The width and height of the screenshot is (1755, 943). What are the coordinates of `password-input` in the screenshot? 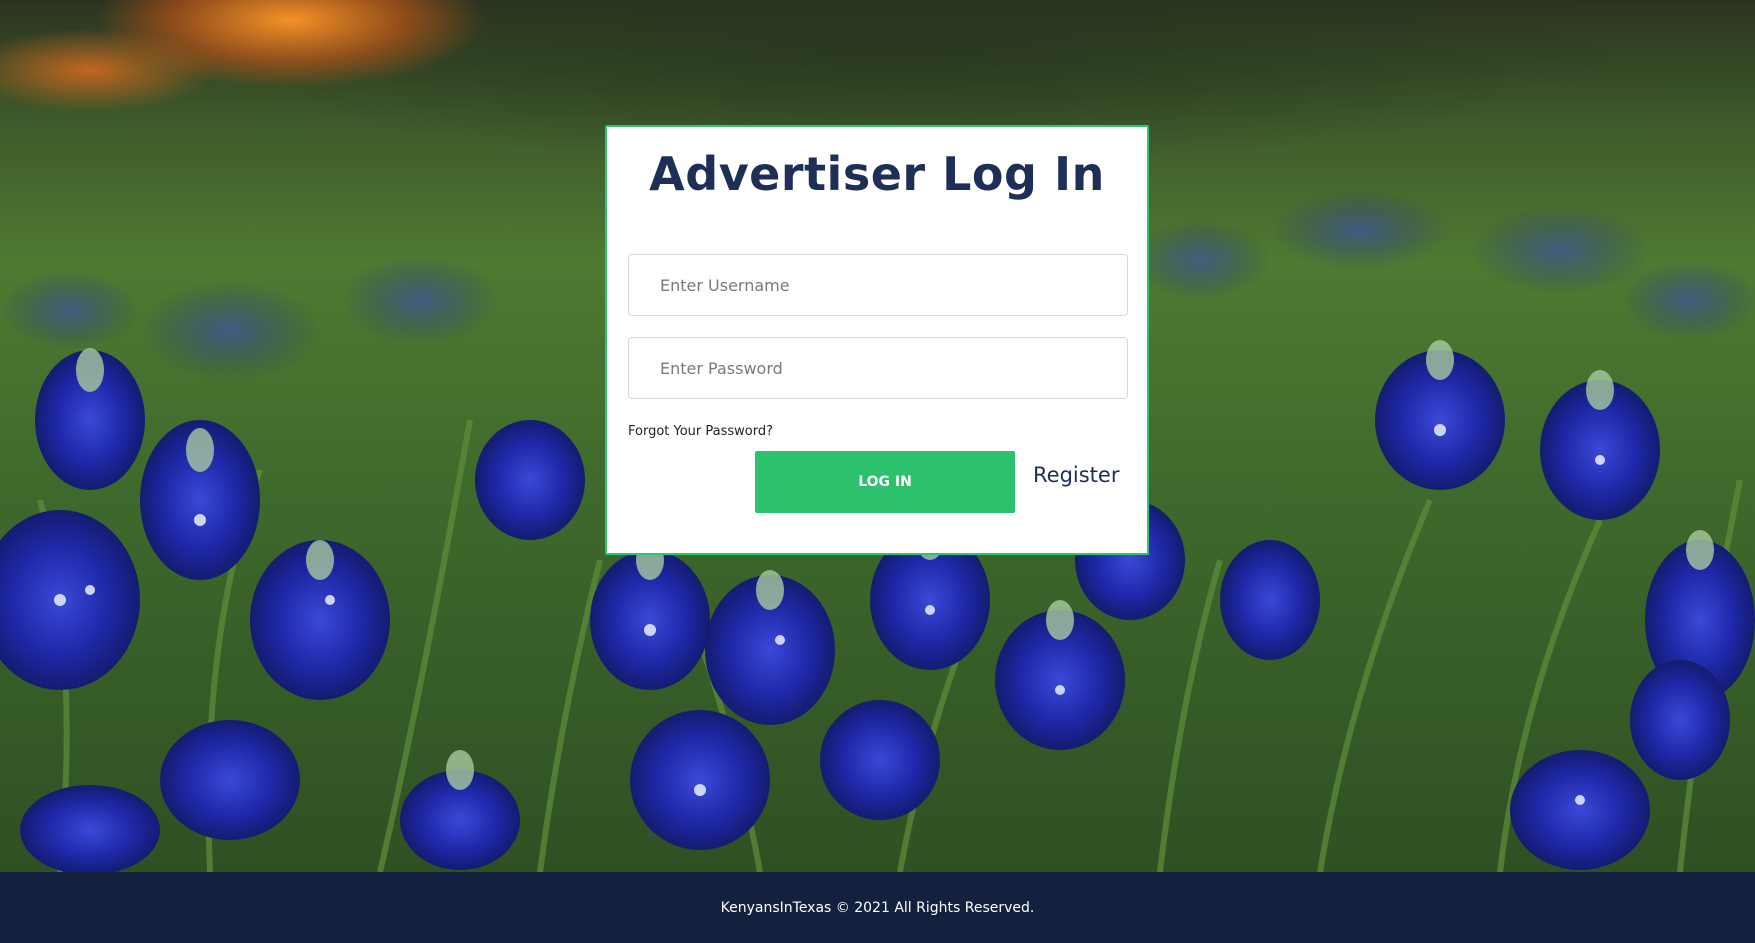 It's located at (878, 368).